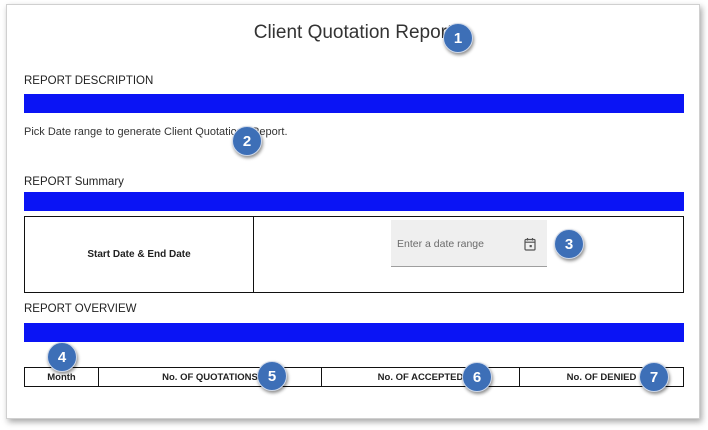 The image size is (708, 430). What do you see at coordinates (354, 201) in the screenshot?
I see `report-summary-bar` at bounding box center [354, 201].